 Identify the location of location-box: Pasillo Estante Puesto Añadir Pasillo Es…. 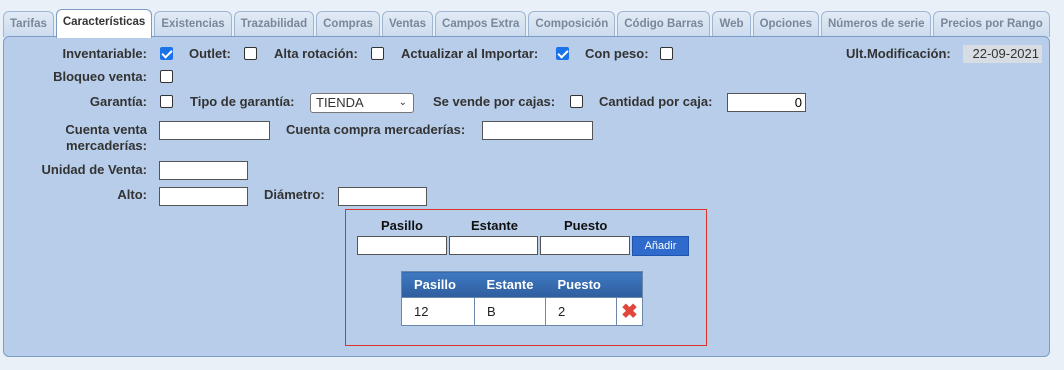
(526, 277).